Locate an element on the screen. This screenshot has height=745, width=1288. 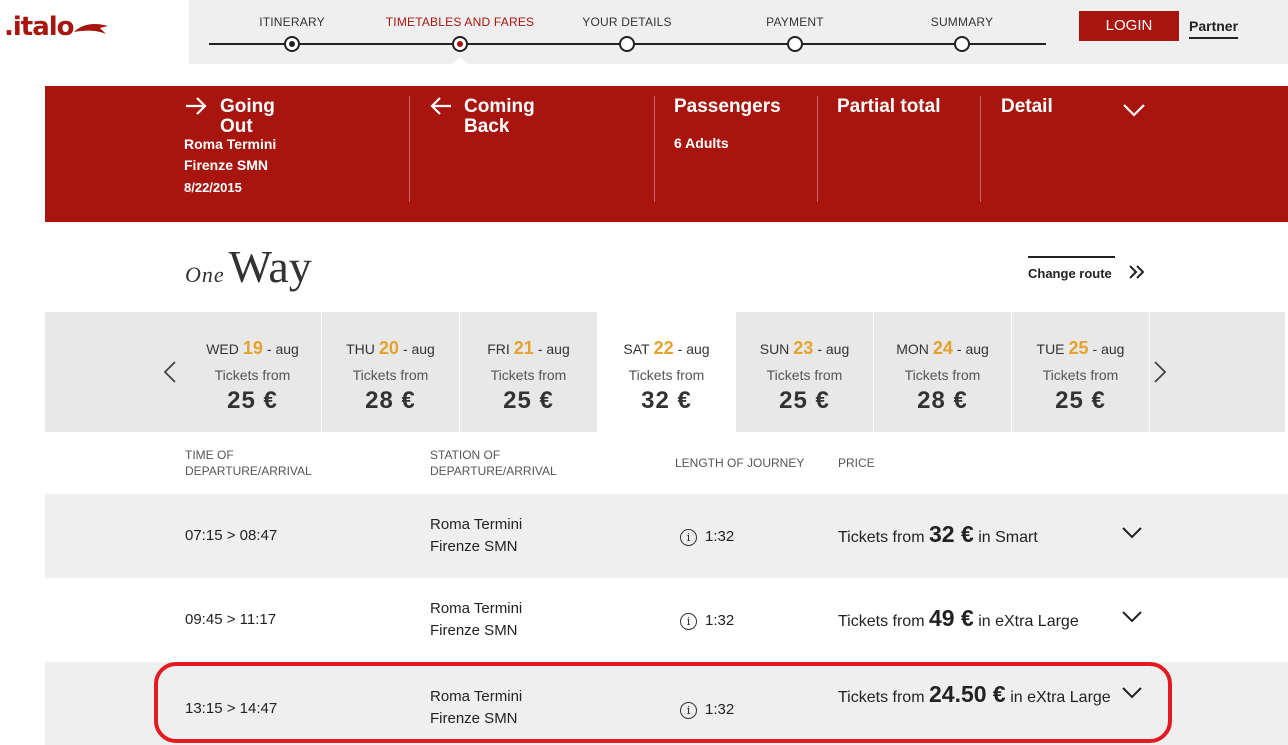
passengers-section: Passengers 6 Adults is located at coordinates (744, 144).